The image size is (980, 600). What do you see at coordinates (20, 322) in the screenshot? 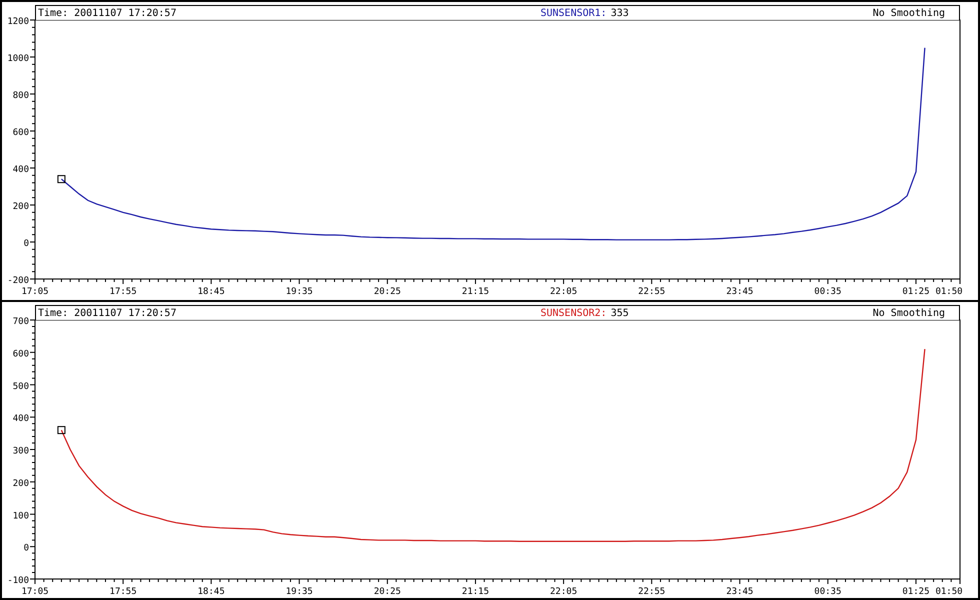
I see `y-tick-label: 700` at bounding box center [20, 322].